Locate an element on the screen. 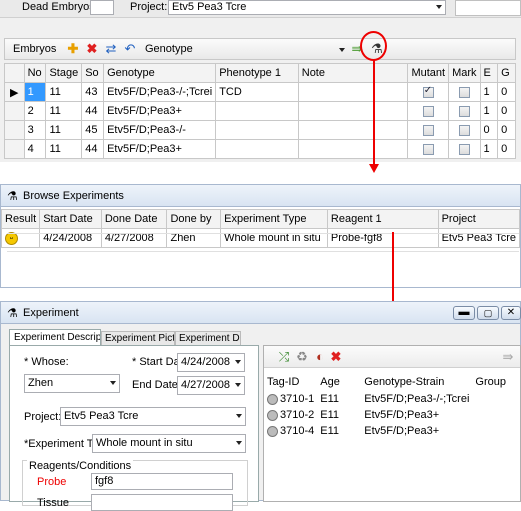  col-e: E is located at coordinates (489, 73).